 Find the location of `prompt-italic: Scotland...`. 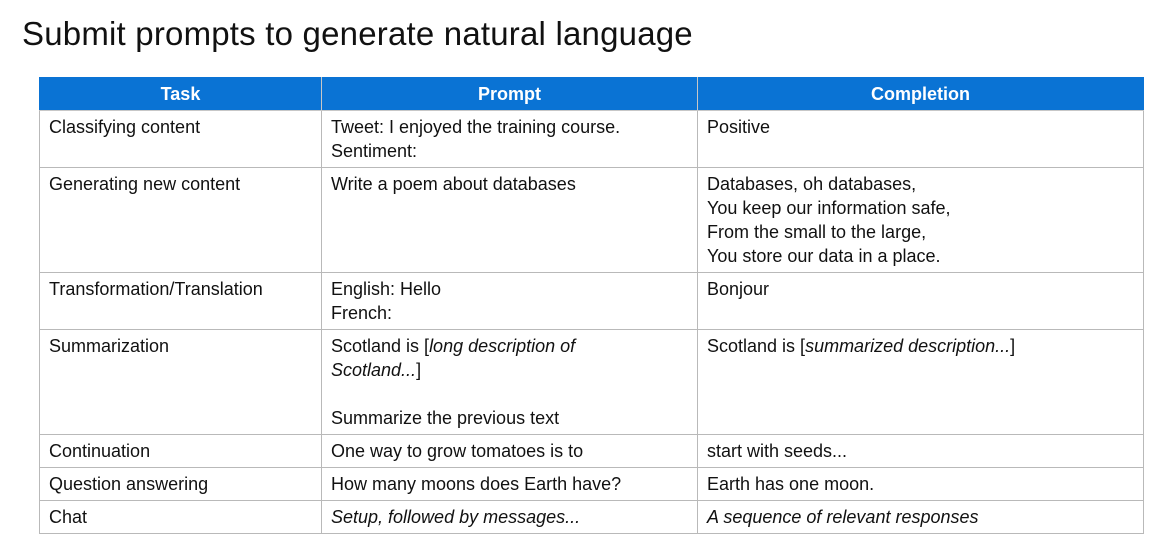

prompt-italic: Scotland... is located at coordinates (374, 370).